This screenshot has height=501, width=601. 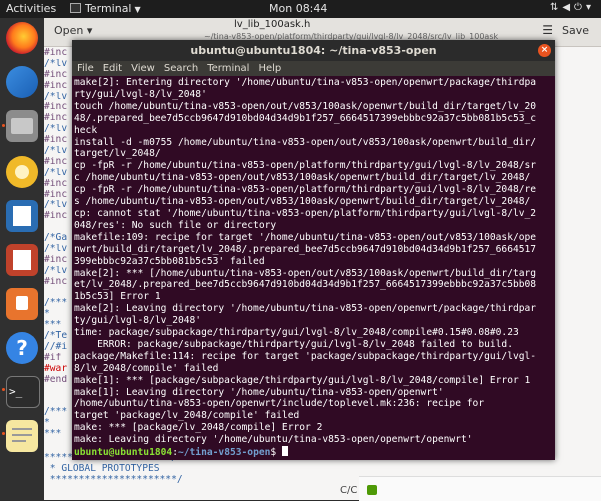 What do you see at coordinates (23, 392) in the screenshot?
I see `terminal-icon: >_` at bounding box center [23, 392].